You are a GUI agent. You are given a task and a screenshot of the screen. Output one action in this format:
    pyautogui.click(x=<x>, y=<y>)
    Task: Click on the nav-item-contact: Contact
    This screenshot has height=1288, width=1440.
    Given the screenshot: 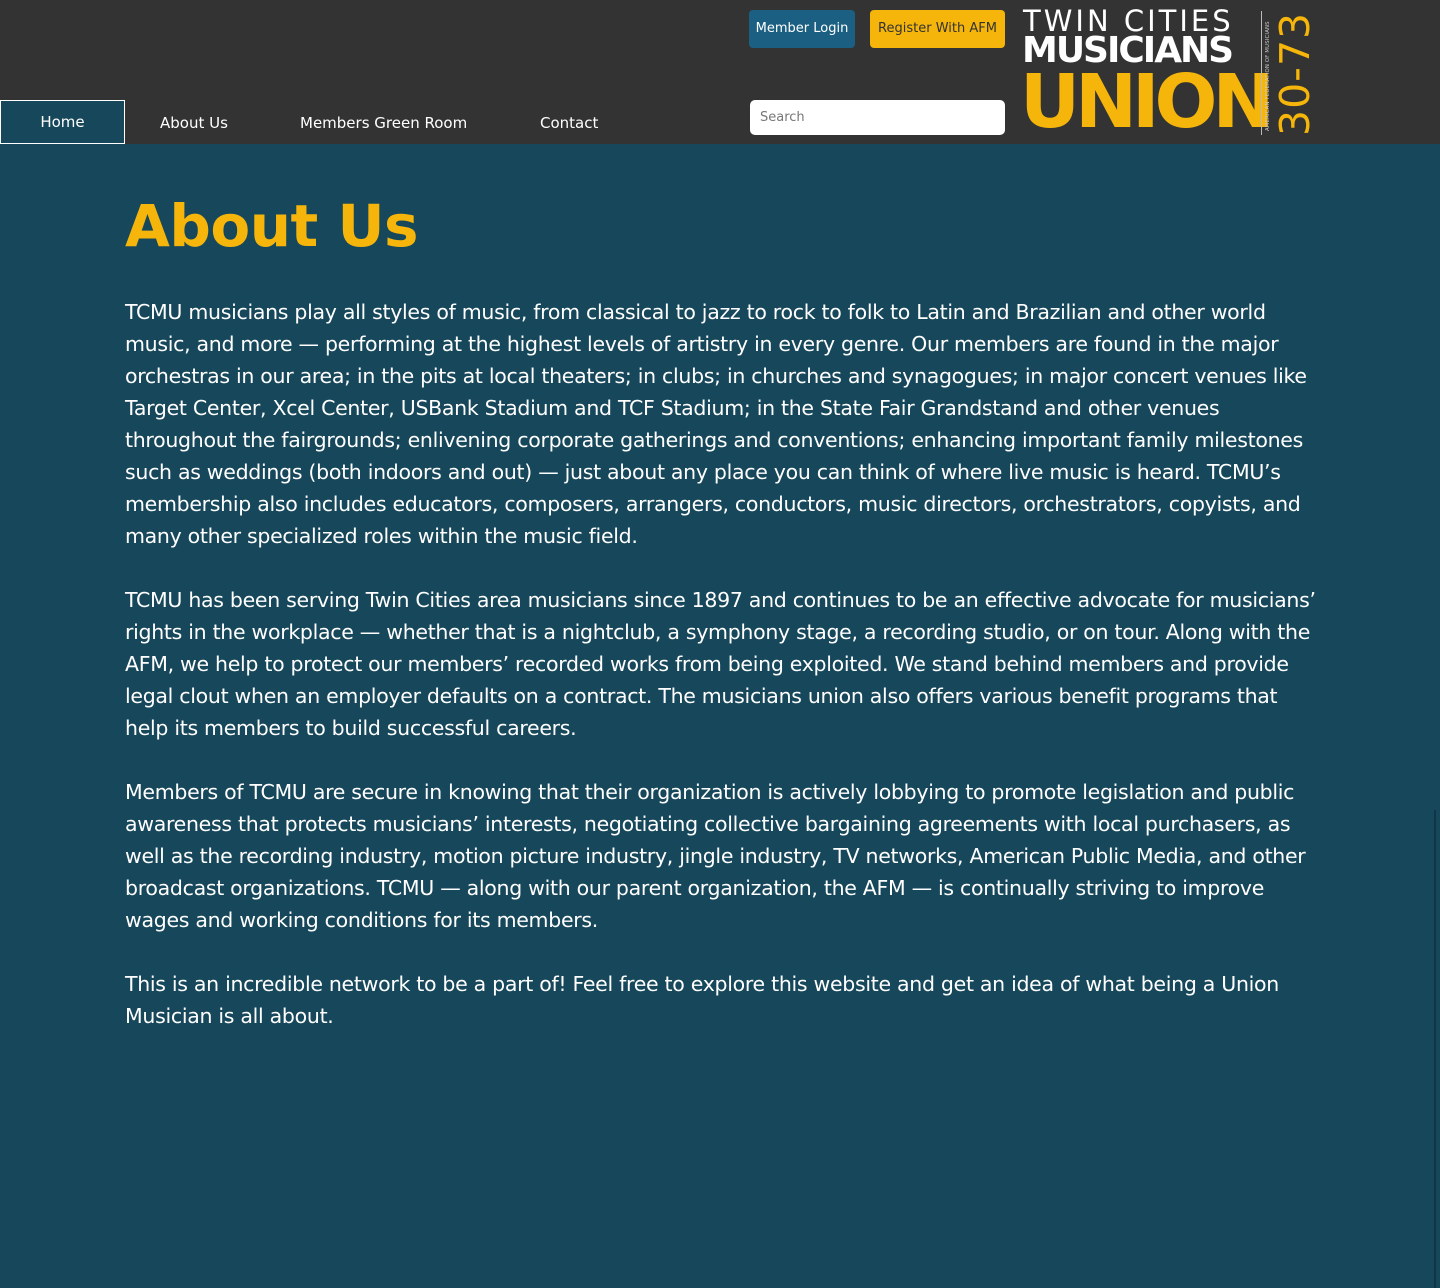 What is the action you would take?
    pyautogui.click(x=569, y=122)
    